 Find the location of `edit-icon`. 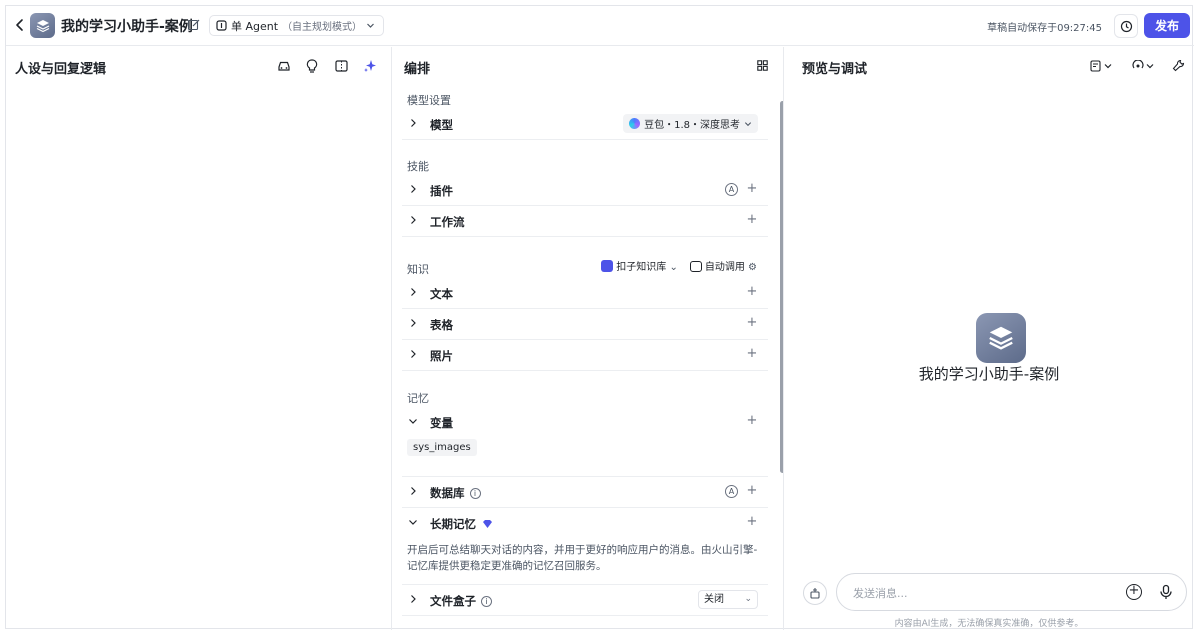

edit-icon is located at coordinates (194, 25).